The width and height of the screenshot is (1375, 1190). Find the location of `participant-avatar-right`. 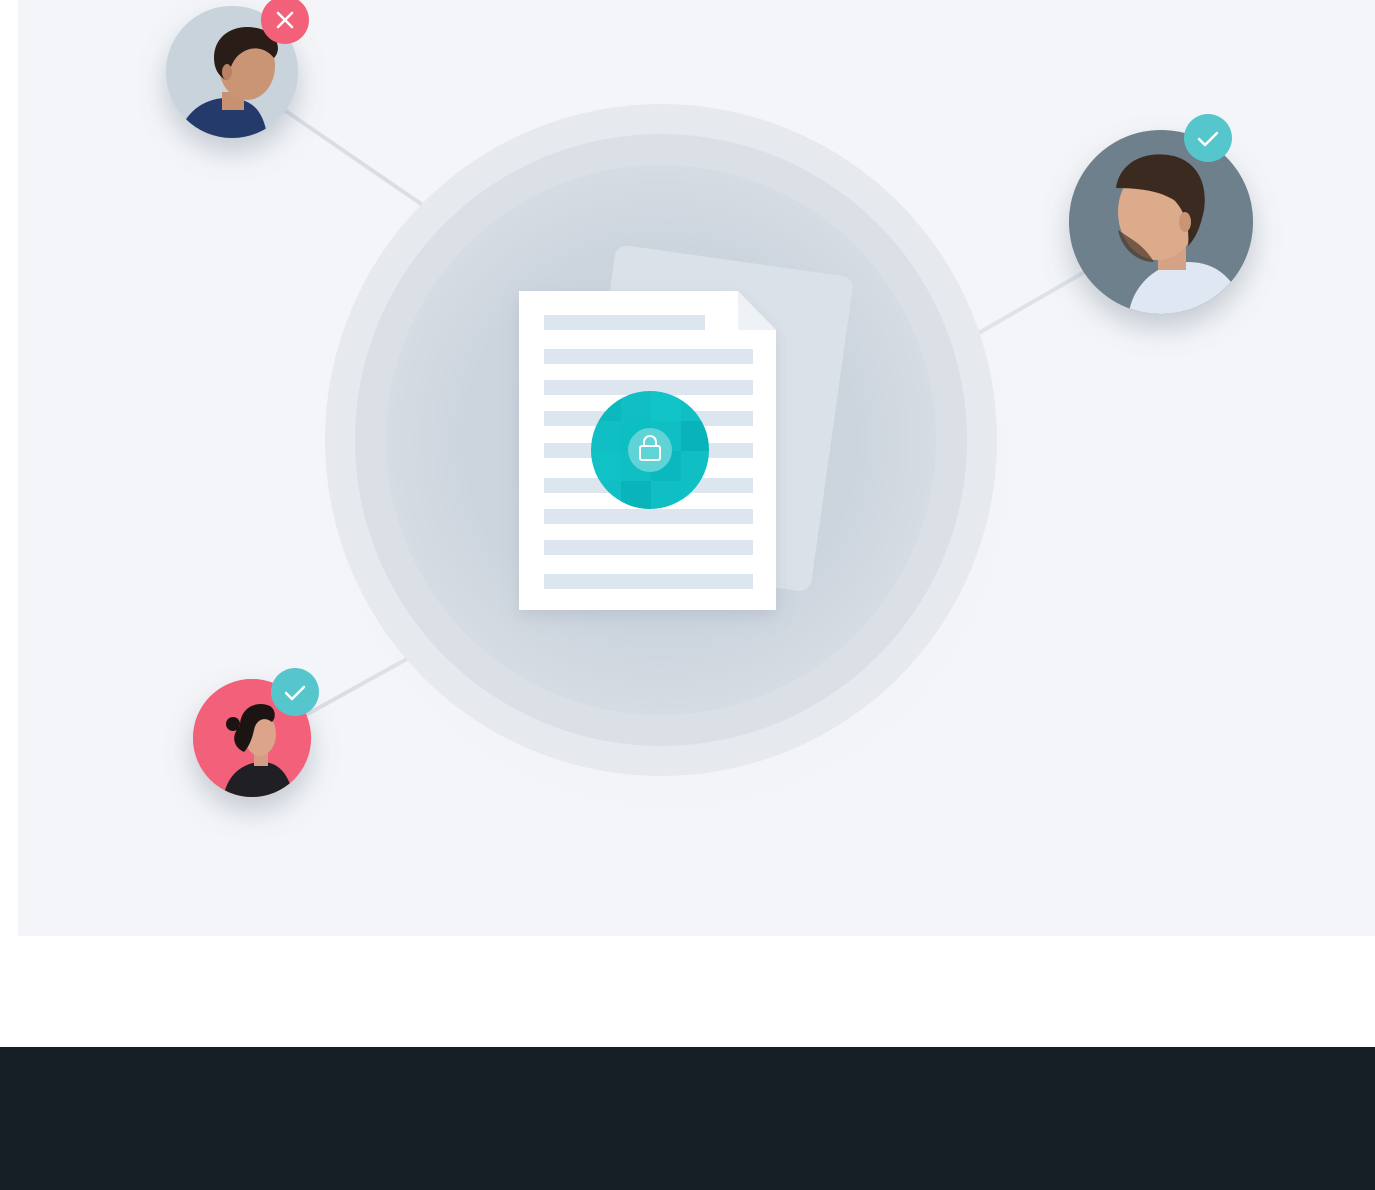

participant-avatar-right is located at coordinates (1161, 225).